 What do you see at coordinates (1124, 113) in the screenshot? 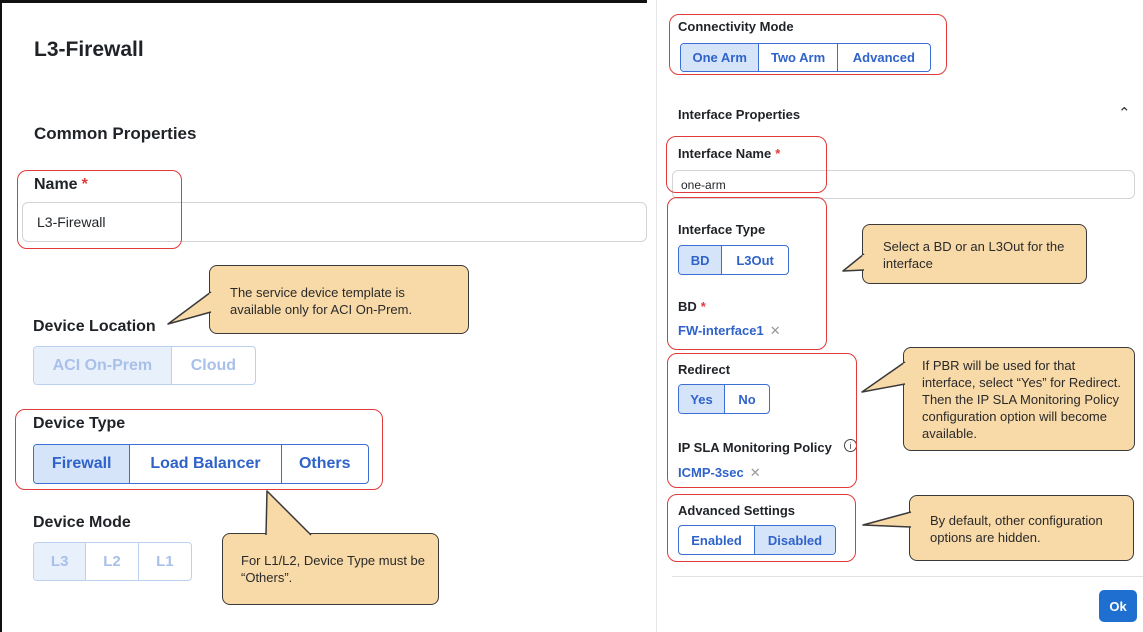
I see `chevron-up-icon: ⌃` at bounding box center [1124, 113].